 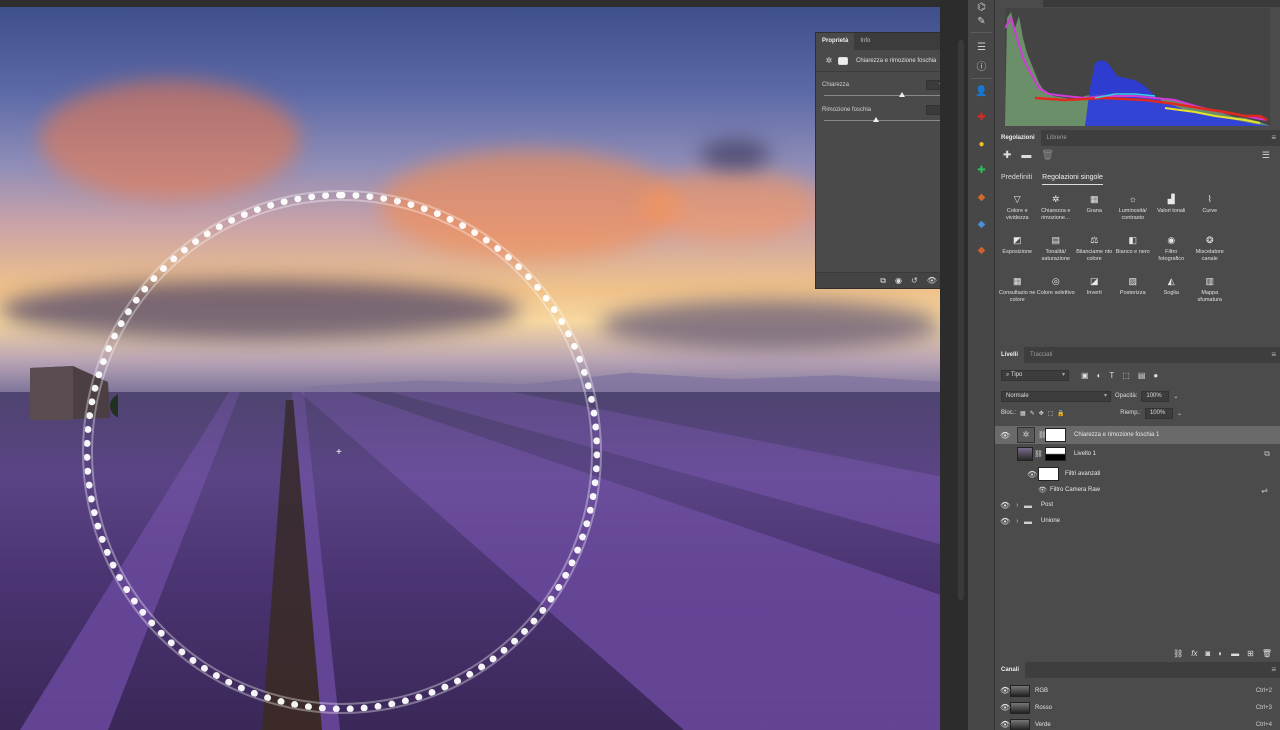 I want to click on list-view-icon: ☰, so click(x=1266, y=155).